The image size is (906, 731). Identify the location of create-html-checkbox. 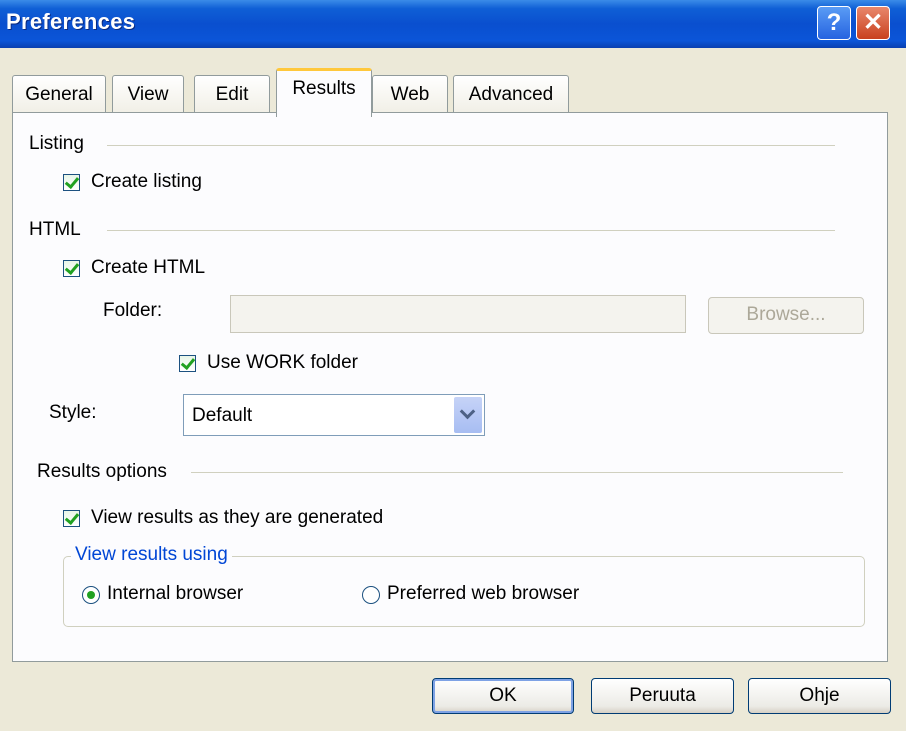
(71, 268).